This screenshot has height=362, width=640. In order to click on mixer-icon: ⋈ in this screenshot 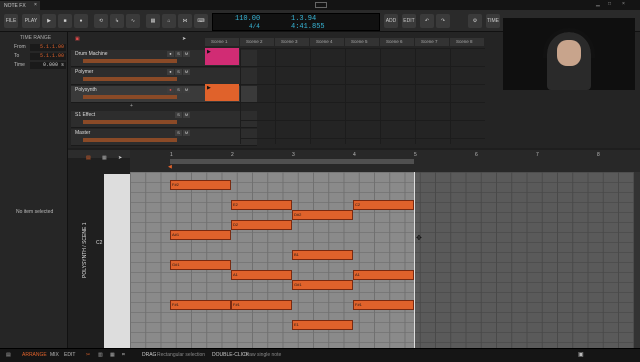, I will do `click(185, 21)`.